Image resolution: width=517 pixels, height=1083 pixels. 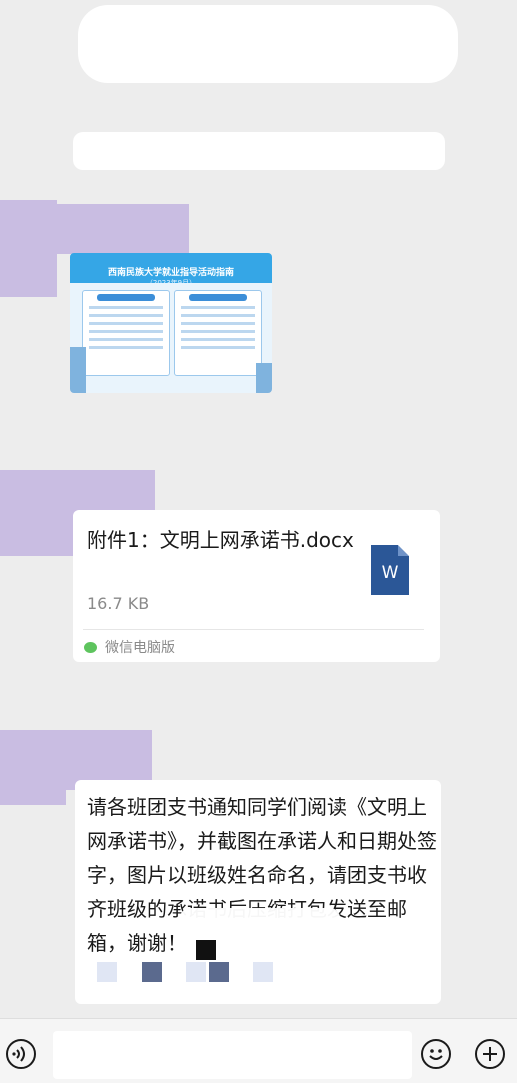 I want to click on input-bar, so click(x=258, y=1050).